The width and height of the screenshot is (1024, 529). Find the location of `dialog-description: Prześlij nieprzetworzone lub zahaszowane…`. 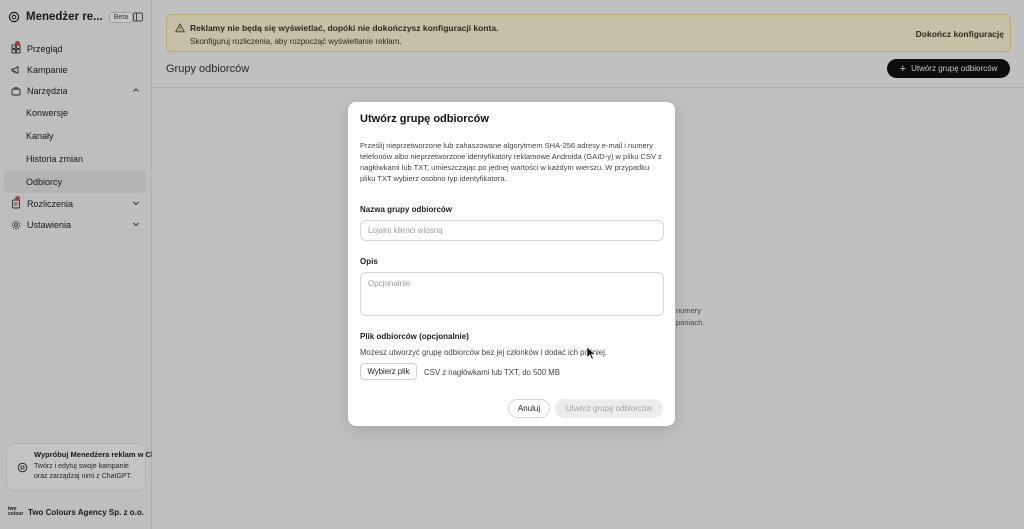

dialog-description: Prześlij nieprzetworzone lub zahaszowane… is located at coordinates (511, 162).